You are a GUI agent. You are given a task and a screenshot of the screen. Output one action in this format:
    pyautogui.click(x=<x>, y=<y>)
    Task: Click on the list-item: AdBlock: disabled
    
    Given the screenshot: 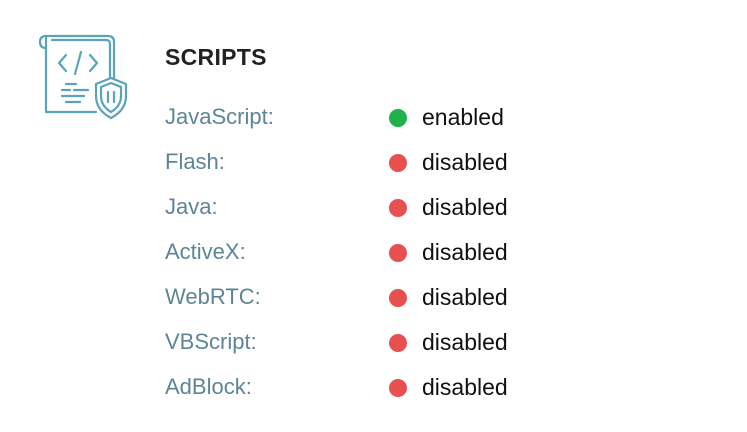 What is the action you would take?
    pyautogui.click(x=375, y=389)
    